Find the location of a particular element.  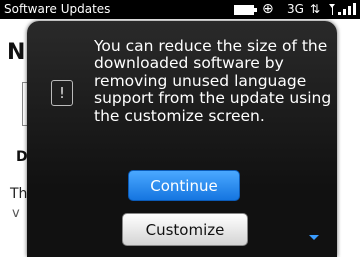

section-label-fragment: D is located at coordinates (22, 157).